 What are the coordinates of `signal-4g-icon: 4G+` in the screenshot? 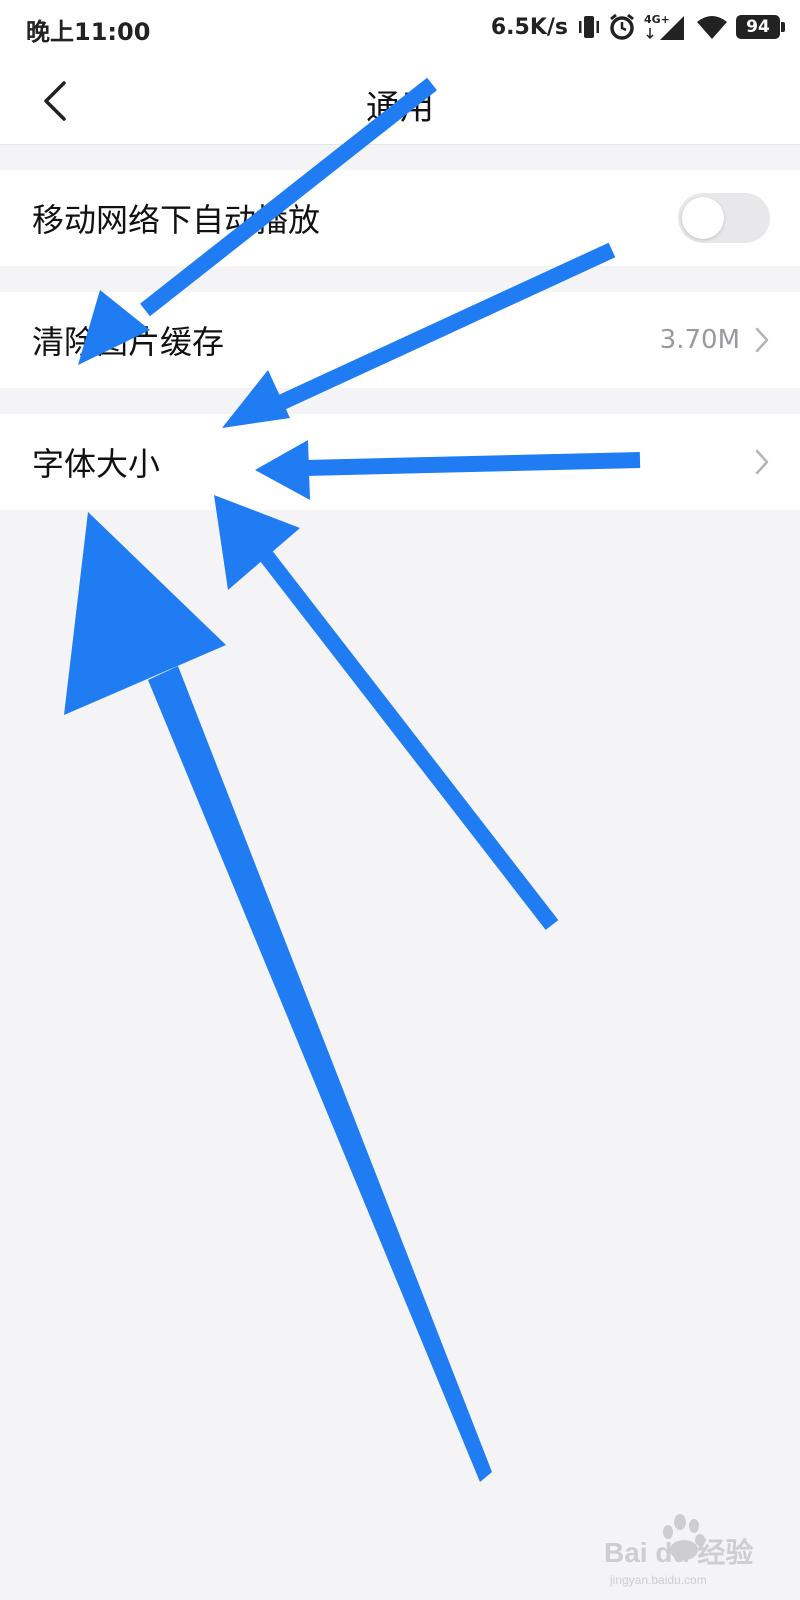 It's located at (666, 27).